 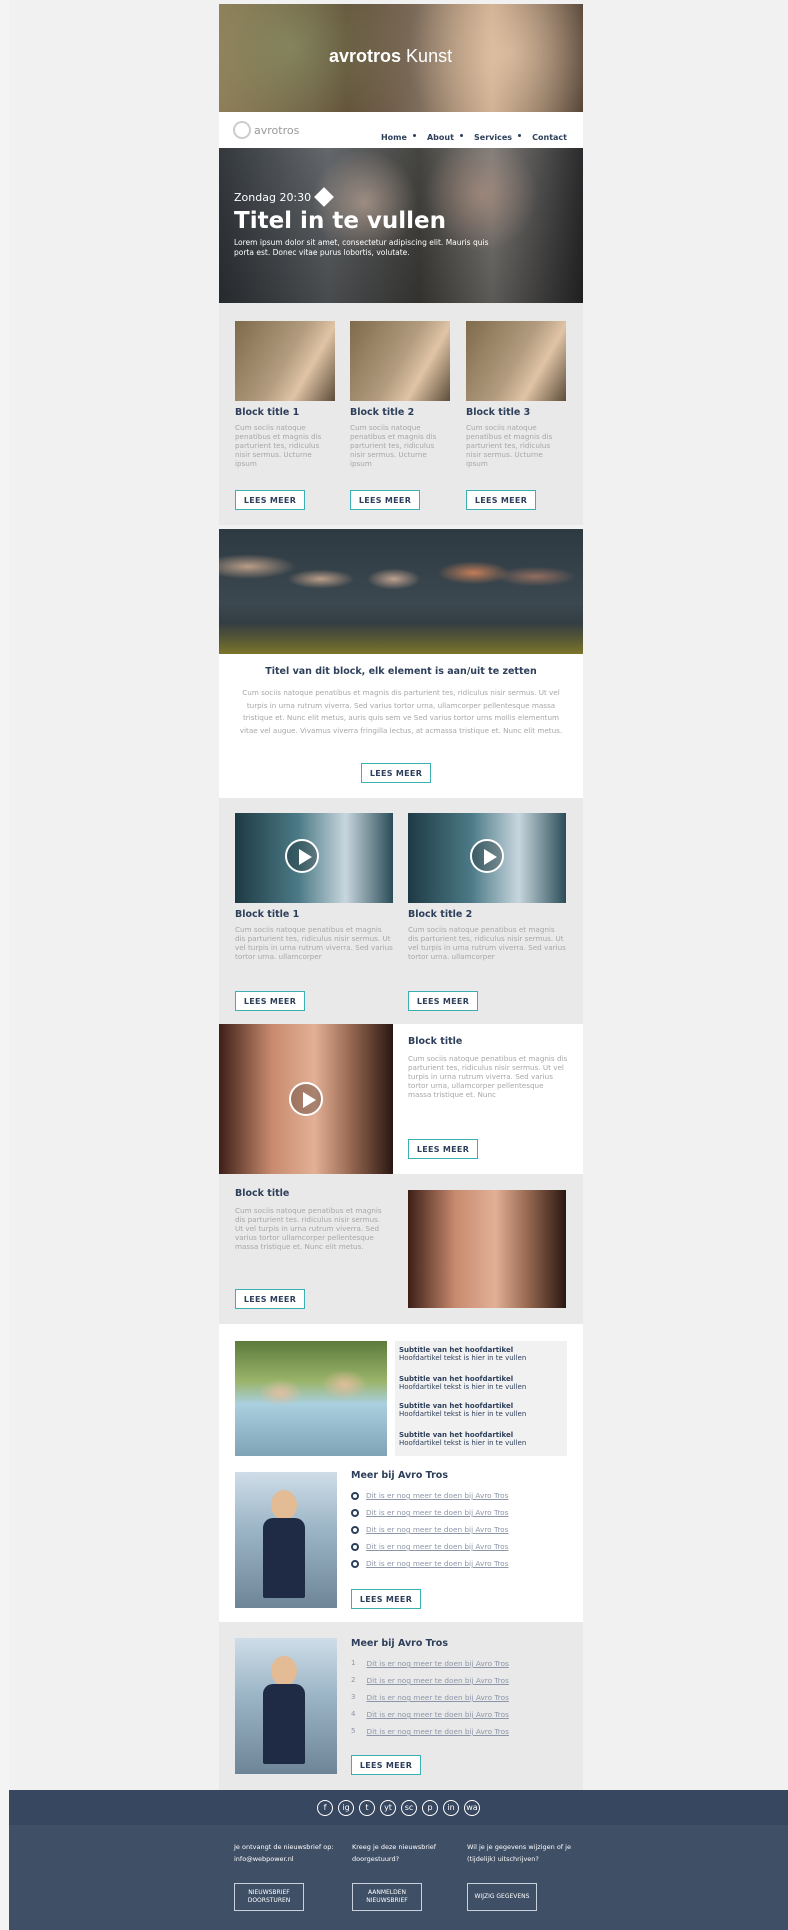 I want to click on split-2-image, so click(x=487, y=1249).